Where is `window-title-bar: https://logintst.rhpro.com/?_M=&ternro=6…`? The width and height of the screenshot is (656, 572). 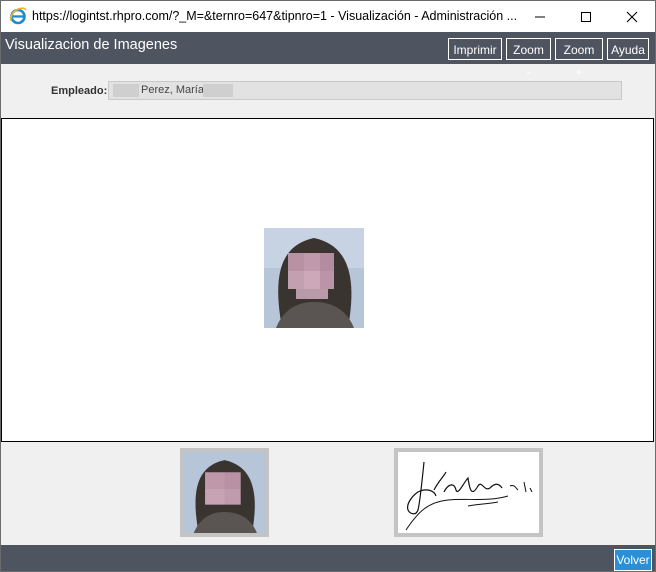 window-title-bar: https://logintst.rhpro.com/?_M=&ternro=6… is located at coordinates (328, 16).